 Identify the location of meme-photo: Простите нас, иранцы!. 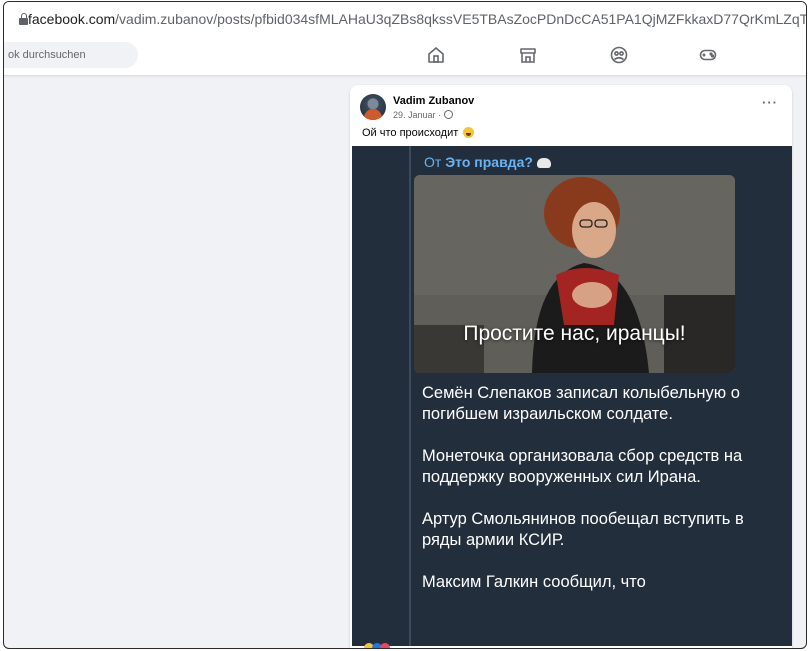
(574, 274).